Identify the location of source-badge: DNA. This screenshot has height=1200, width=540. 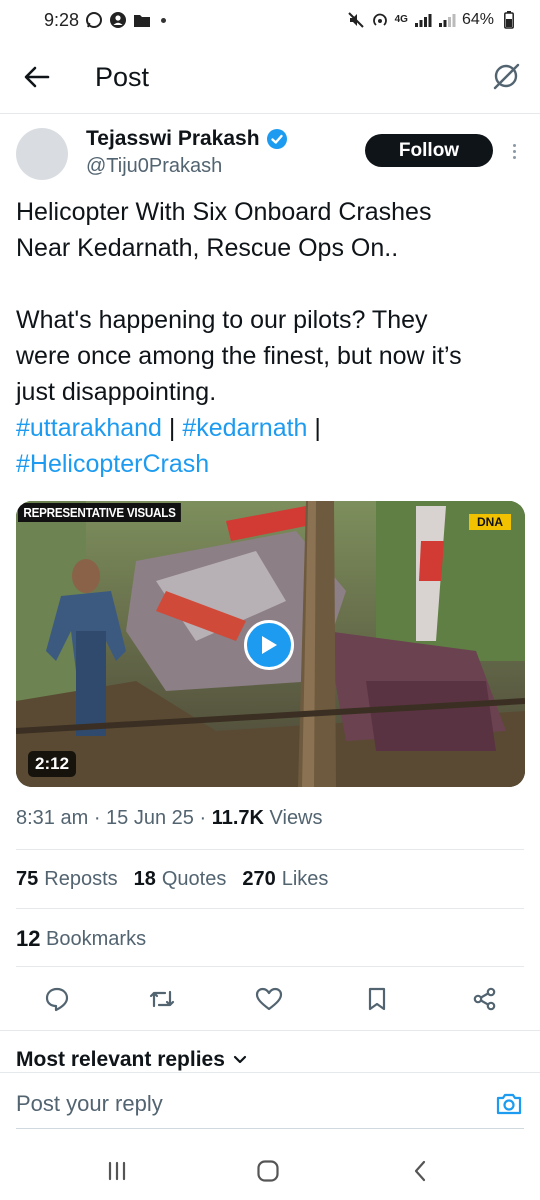
(490, 522).